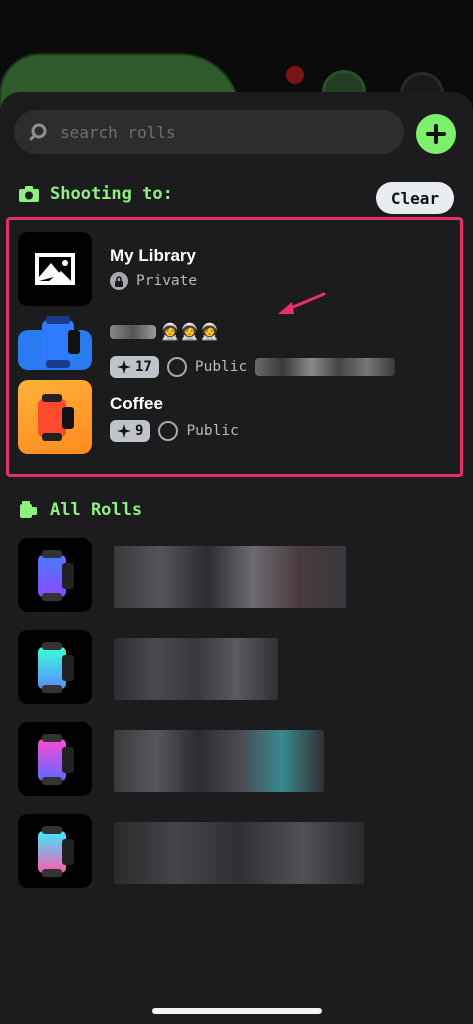  What do you see at coordinates (134, 367) in the screenshot?
I see `photo-count-badge: 17` at bounding box center [134, 367].